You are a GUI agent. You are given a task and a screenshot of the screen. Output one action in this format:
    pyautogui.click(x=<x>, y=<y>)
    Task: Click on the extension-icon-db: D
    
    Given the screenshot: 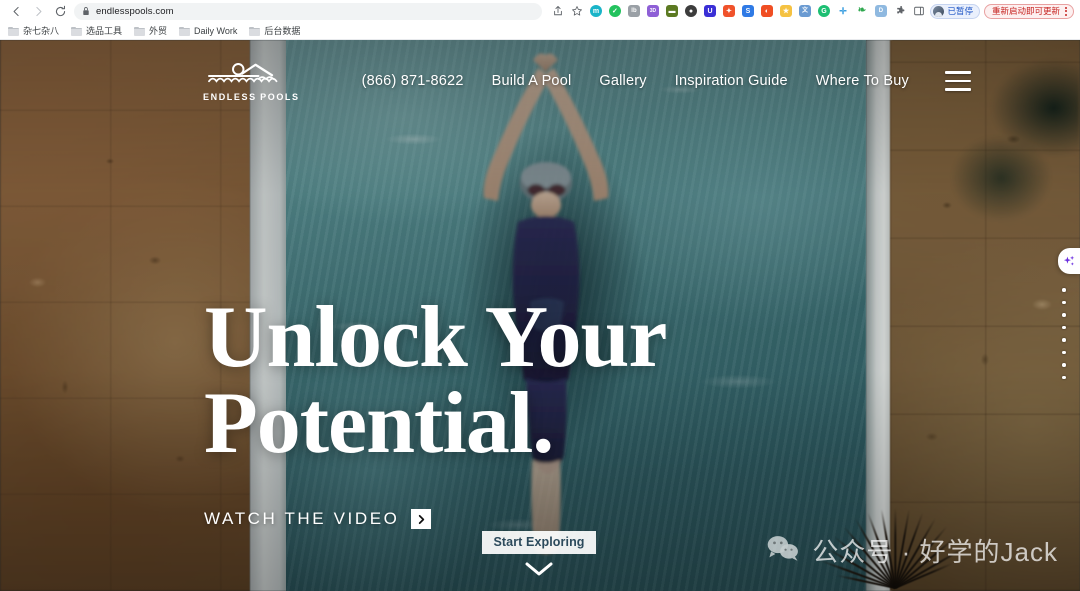 What is the action you would take?
    pyautogui.click(x=880, y=11)
    